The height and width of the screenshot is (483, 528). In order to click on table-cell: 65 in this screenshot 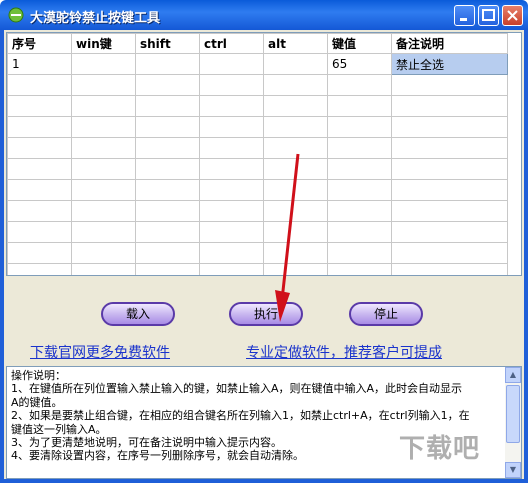, I will do `click(359, 64)`.